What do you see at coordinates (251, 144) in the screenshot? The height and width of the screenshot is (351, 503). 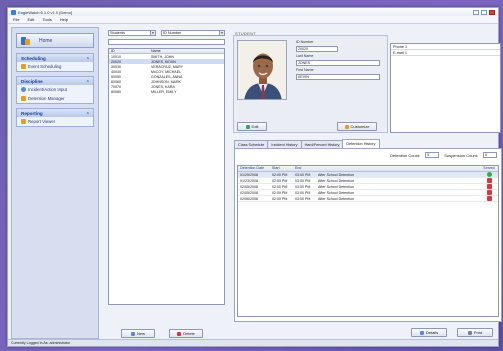 I see `tab-class-schedule: Class Schedule` at bounding box center [251, 144].